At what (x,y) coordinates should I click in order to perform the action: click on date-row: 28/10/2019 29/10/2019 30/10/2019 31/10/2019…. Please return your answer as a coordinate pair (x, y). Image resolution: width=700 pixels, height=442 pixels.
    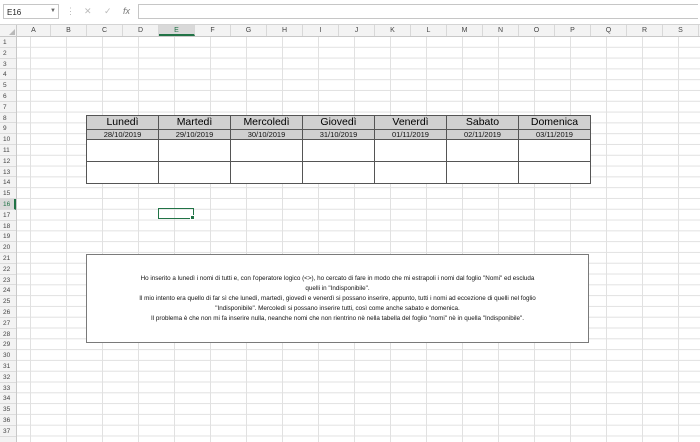
    Looking at the image, I should click on (338, 134).